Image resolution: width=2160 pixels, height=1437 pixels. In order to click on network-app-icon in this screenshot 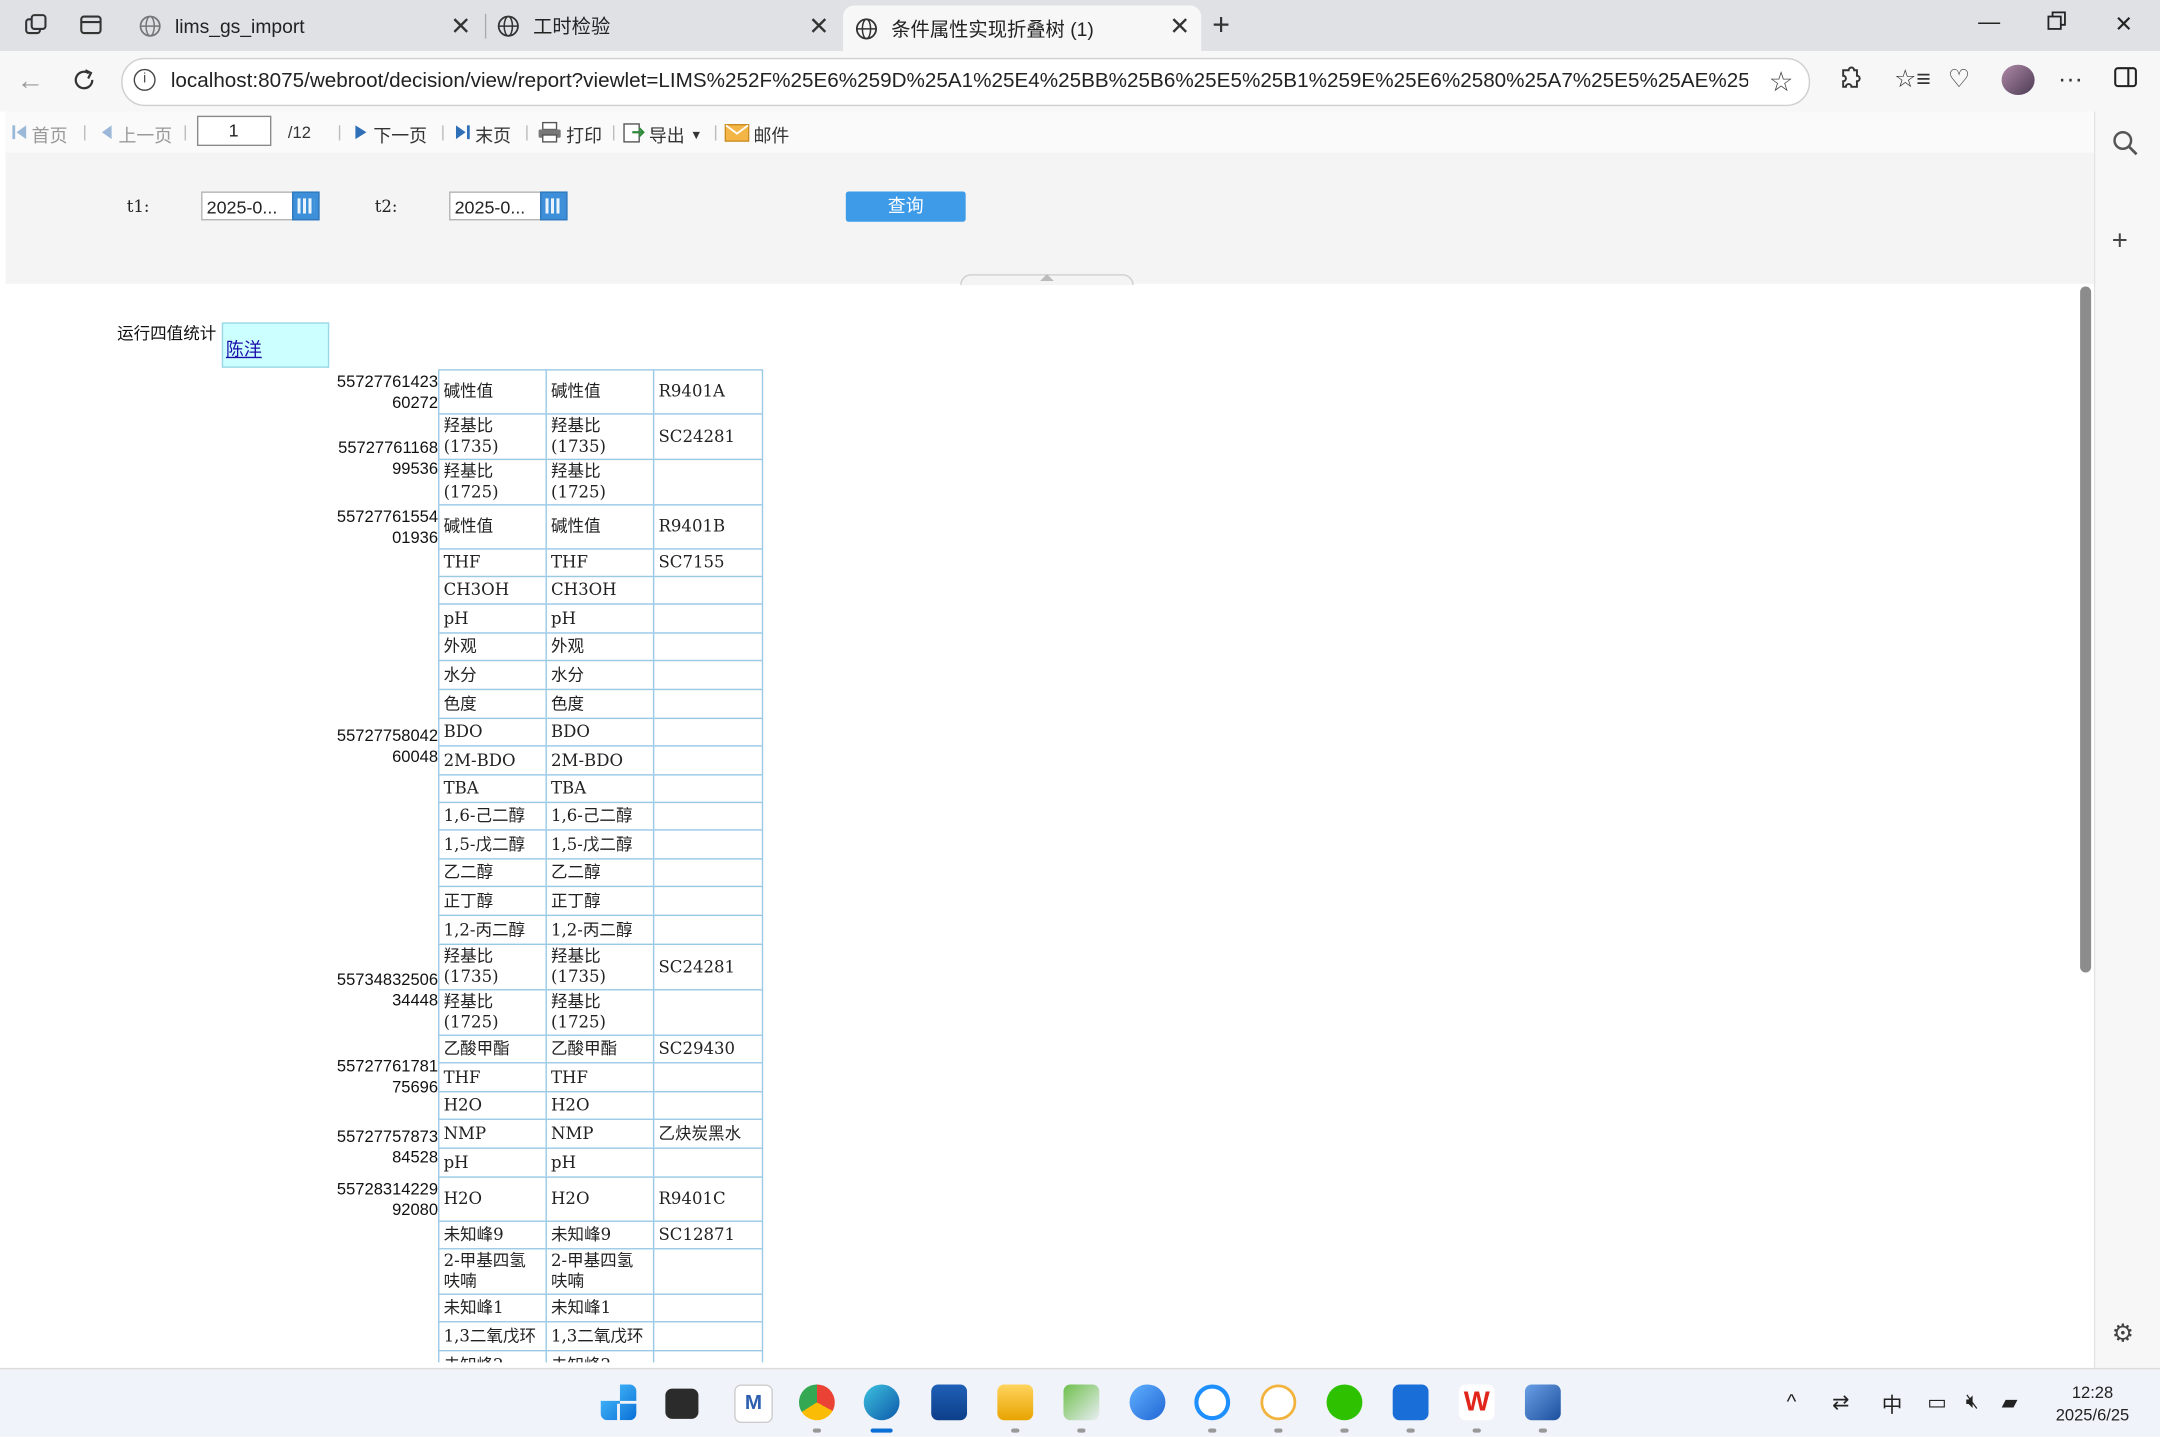, I will do `click(1147, 1402)`.